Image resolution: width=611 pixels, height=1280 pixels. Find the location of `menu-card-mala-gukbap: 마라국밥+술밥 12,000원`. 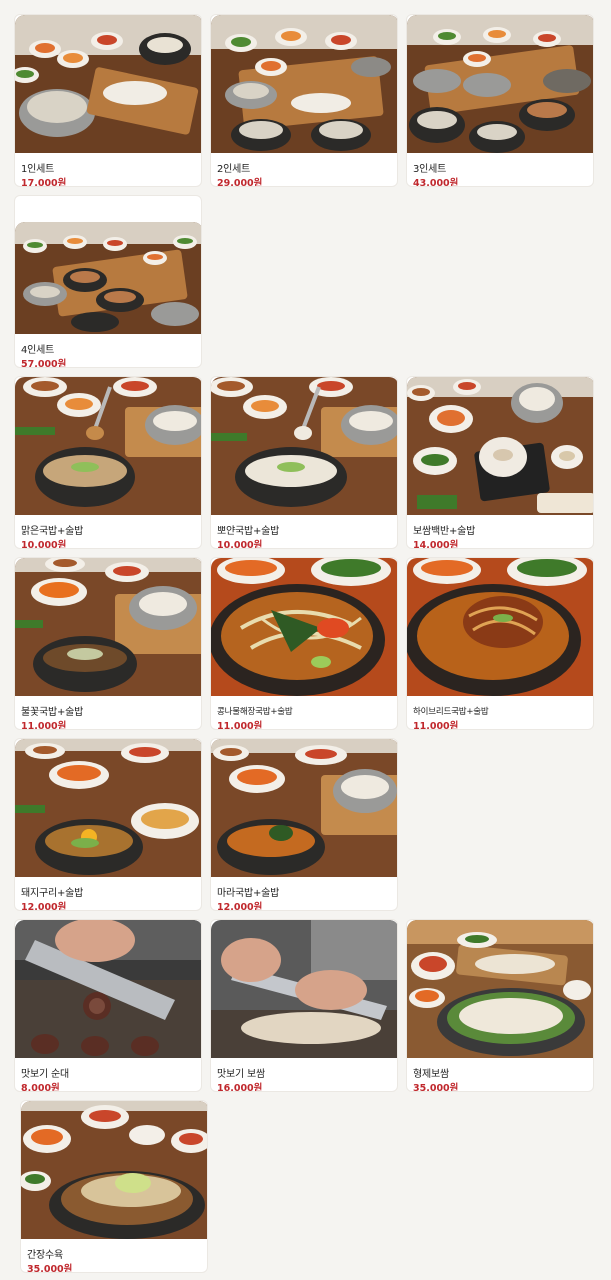

menu-card-mala-gukbap: 마라국밥+술밥 12,000원 is located at coordinates (304, 824).